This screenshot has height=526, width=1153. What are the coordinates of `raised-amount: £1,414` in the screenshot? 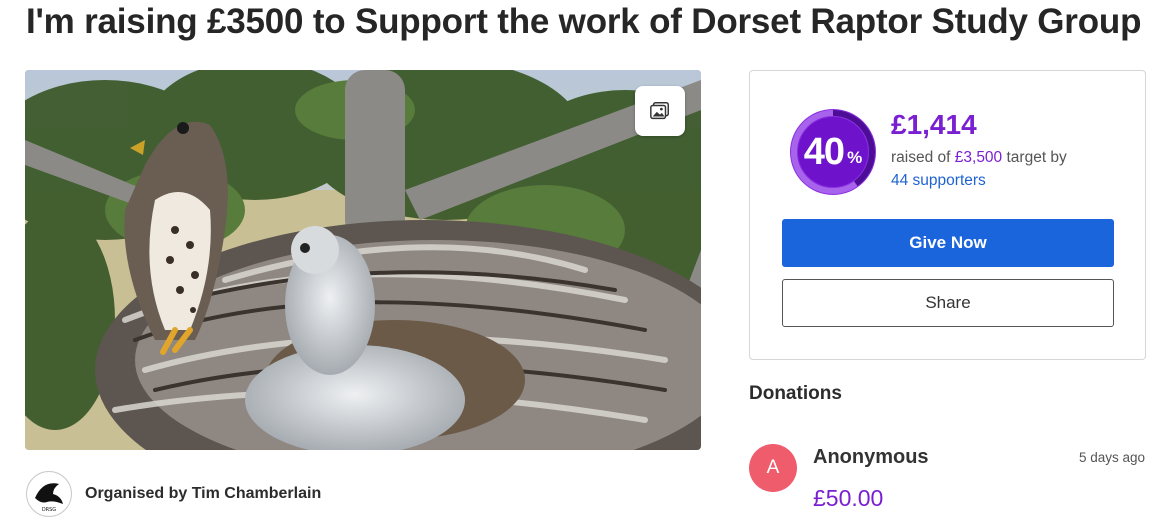 It's located at (934, 124).